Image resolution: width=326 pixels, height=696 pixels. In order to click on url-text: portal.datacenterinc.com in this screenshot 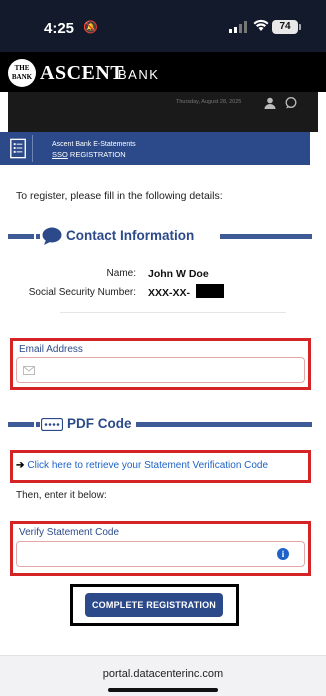, I will do `click(163, 674)`.